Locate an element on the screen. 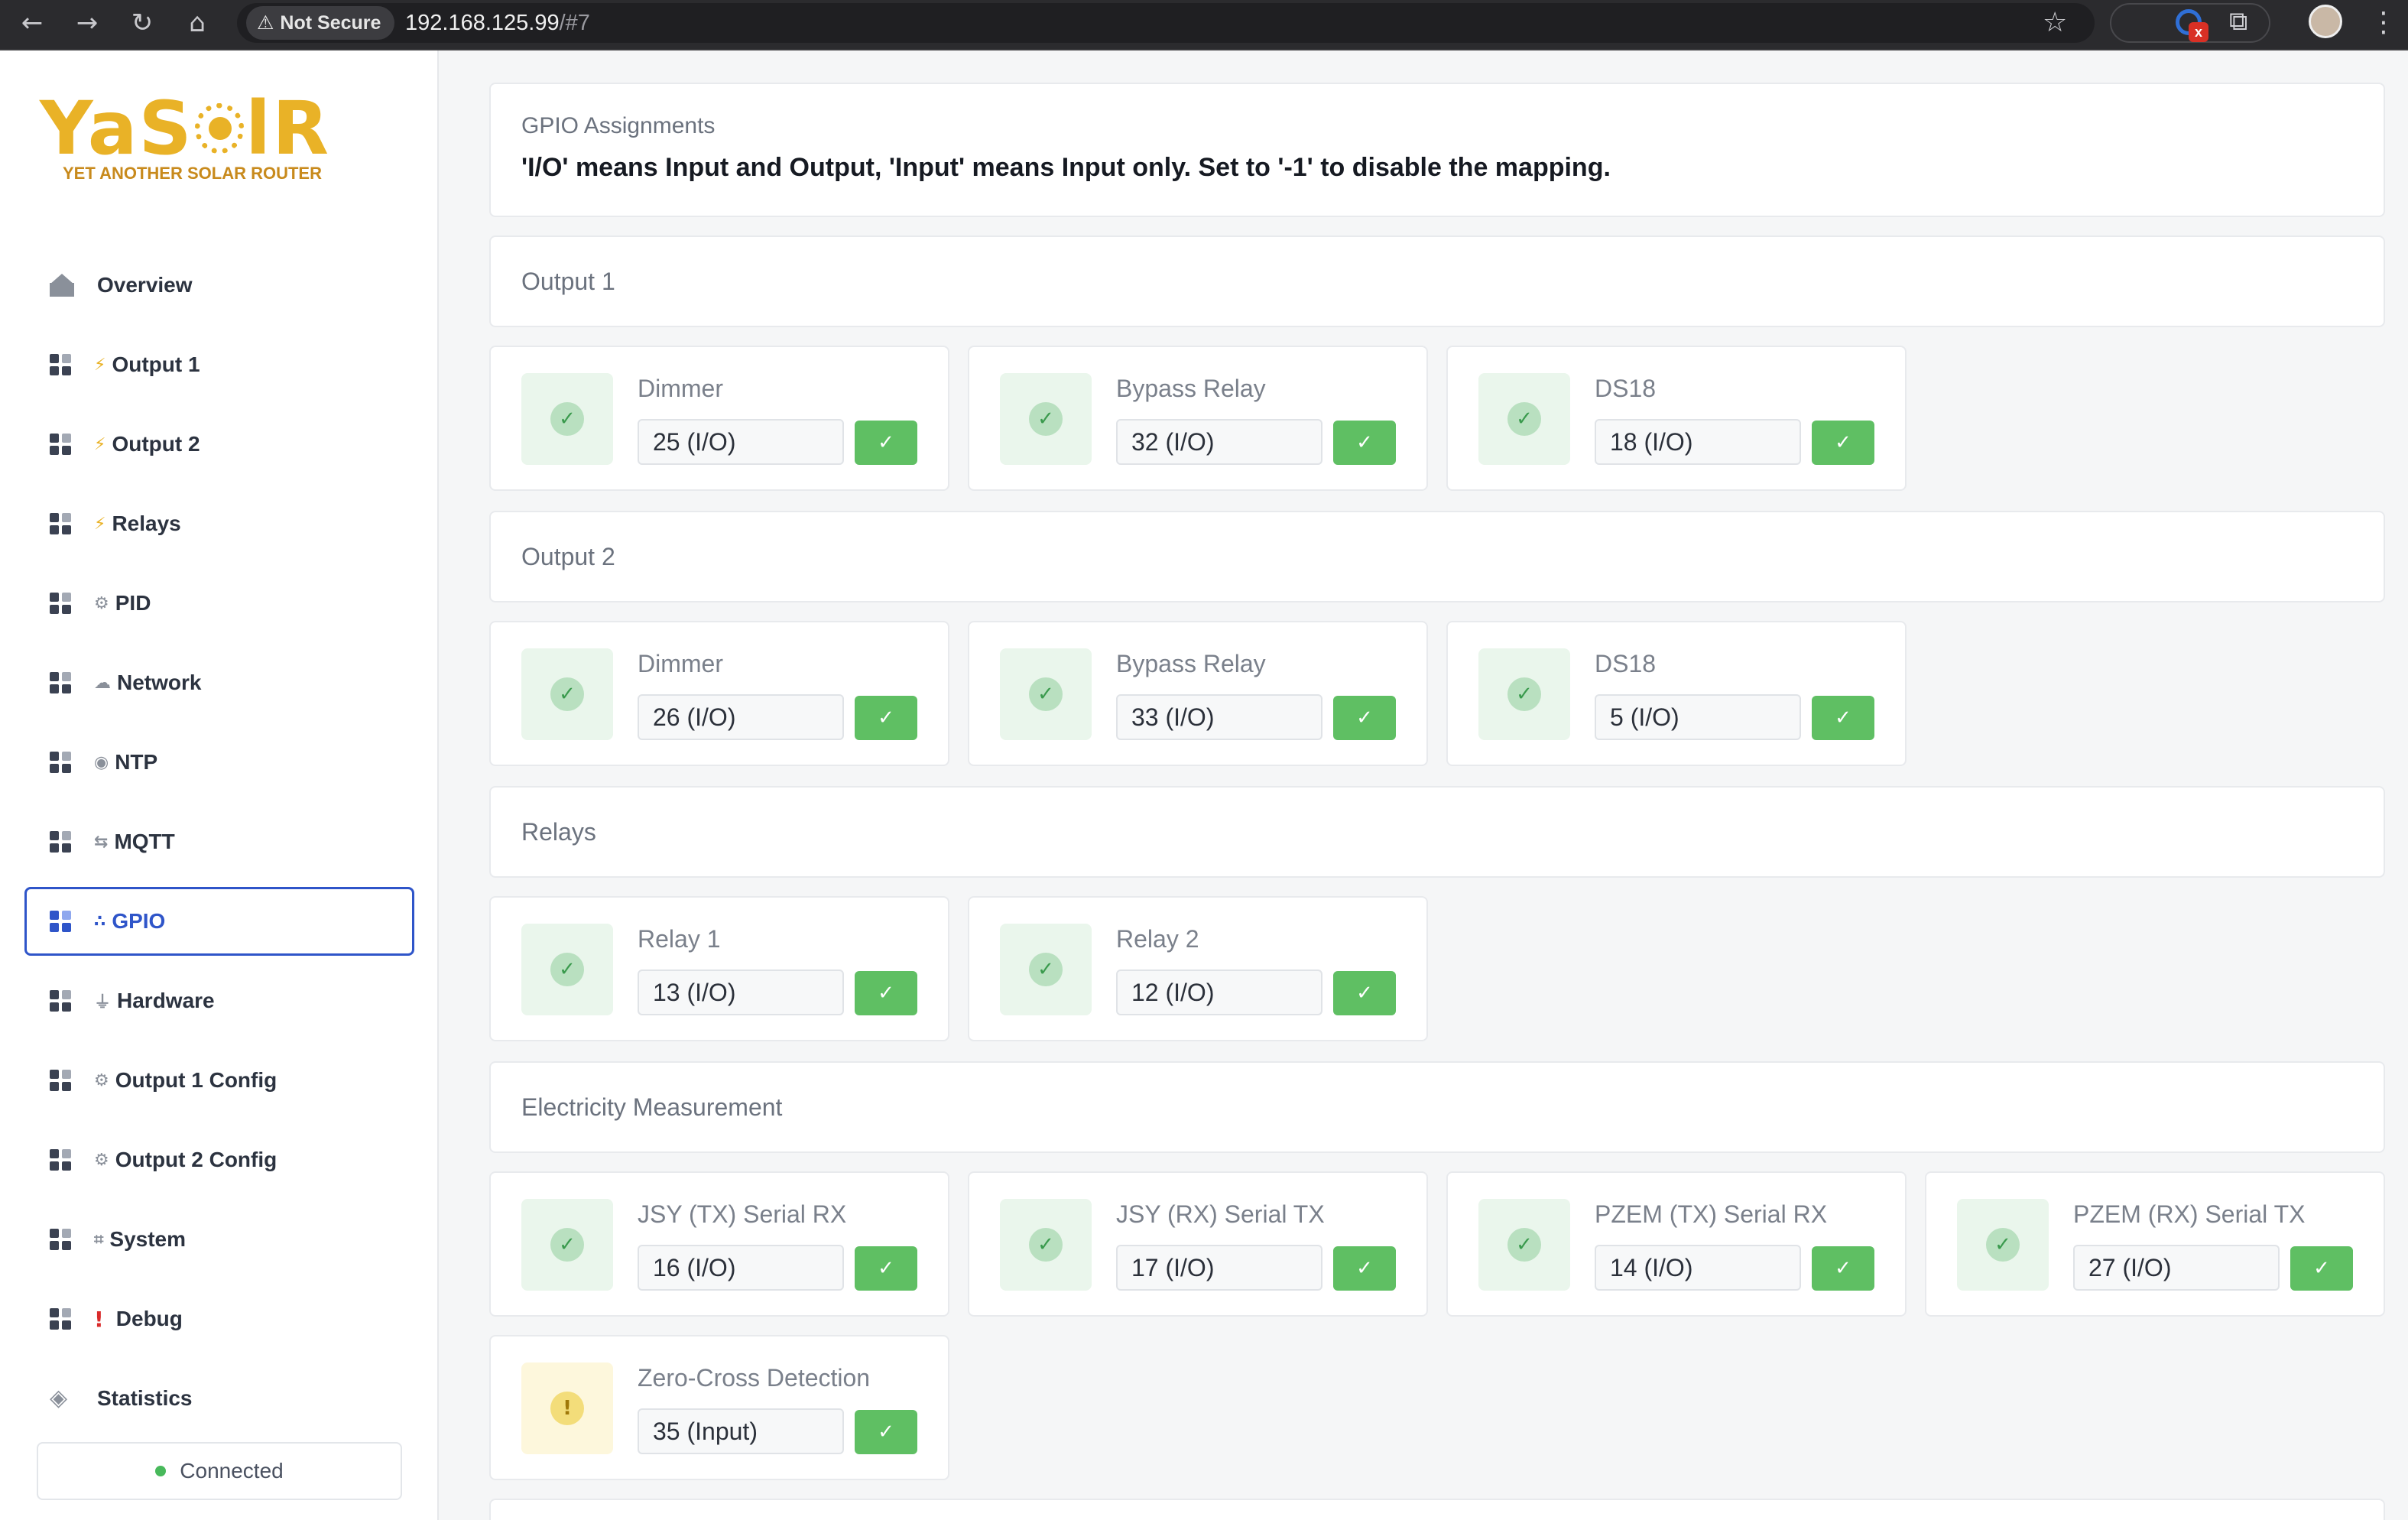  sidebar-item-gpio: ∴ GPIO is located at coordinates (219, 921).